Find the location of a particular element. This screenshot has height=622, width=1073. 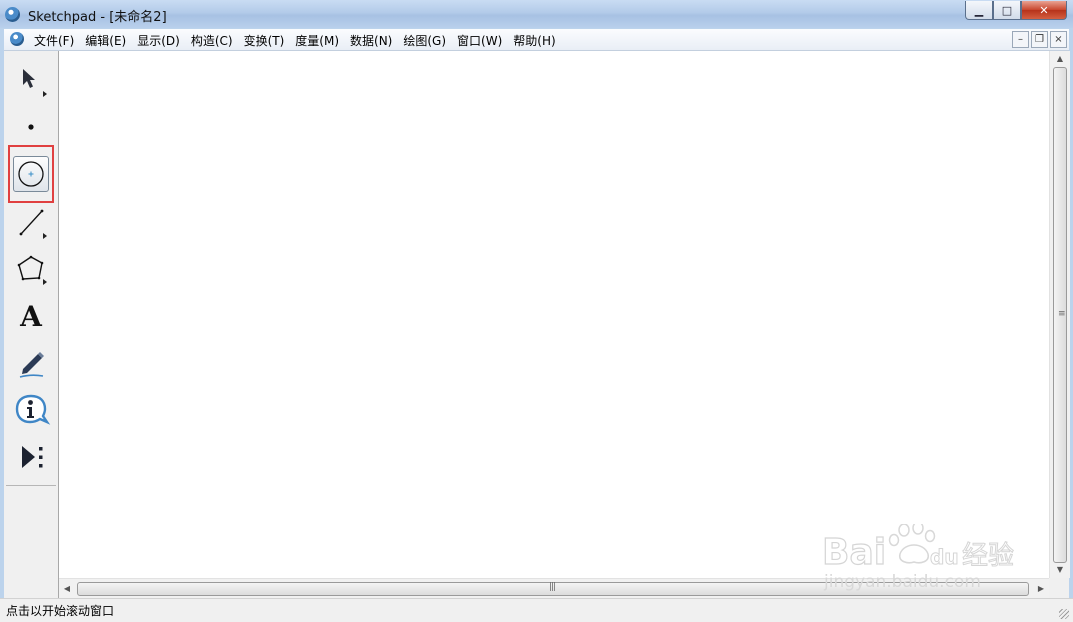

vertical-scroll-thumb: ≡ is located at coordinates (1060, 315).